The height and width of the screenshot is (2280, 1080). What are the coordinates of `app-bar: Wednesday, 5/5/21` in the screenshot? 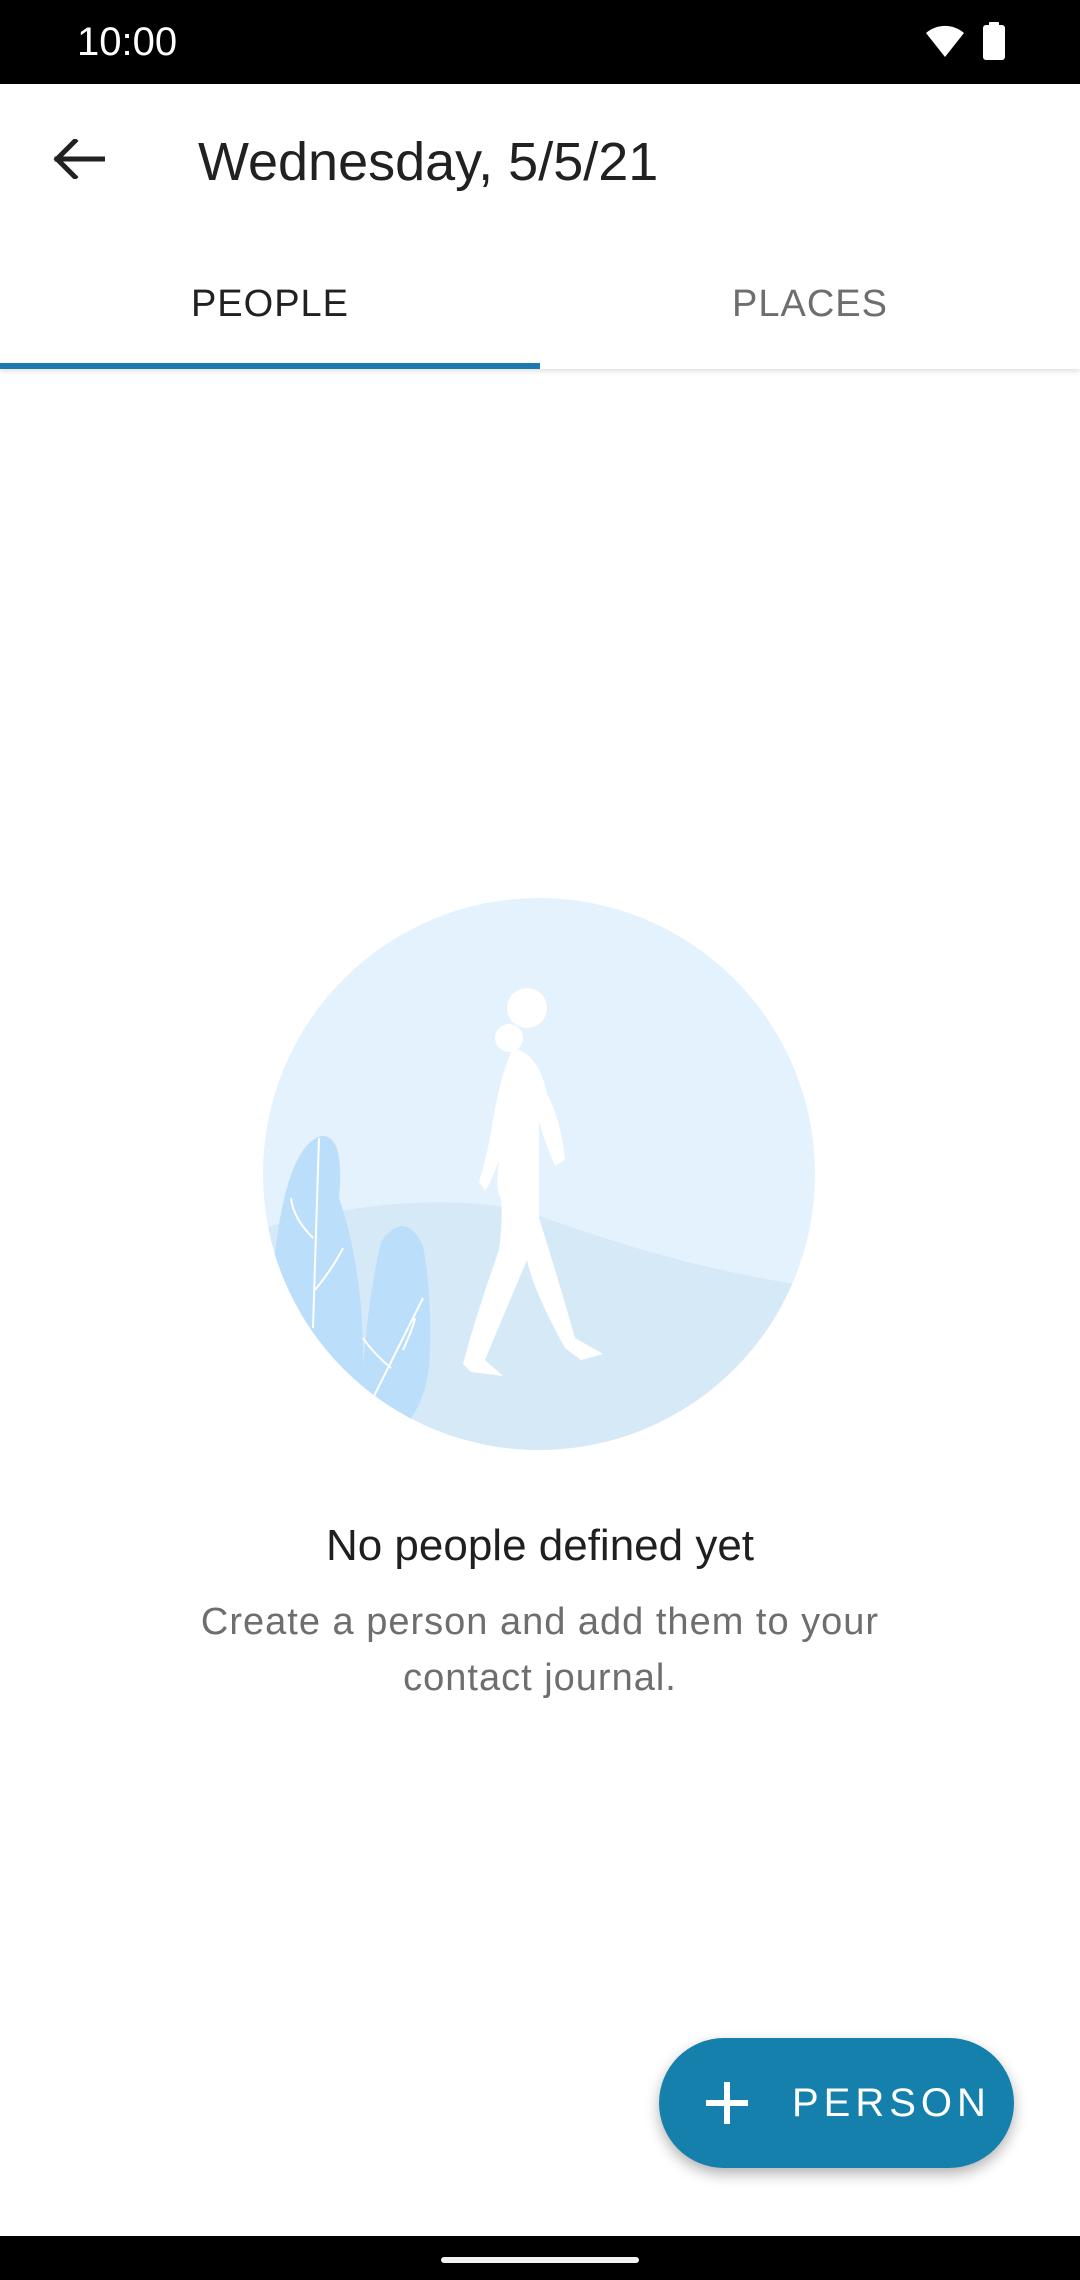 It's located at (540, 161).